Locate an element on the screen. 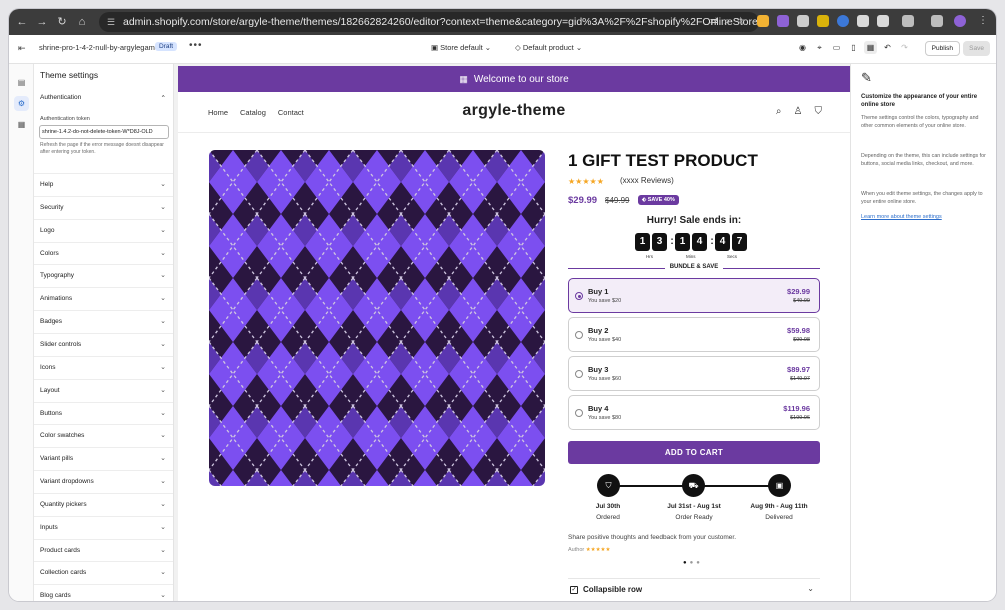 The image size is (1005, 610). accordion-collection-cards: Collection cards ⌄ is located at coordinates (103, 572).